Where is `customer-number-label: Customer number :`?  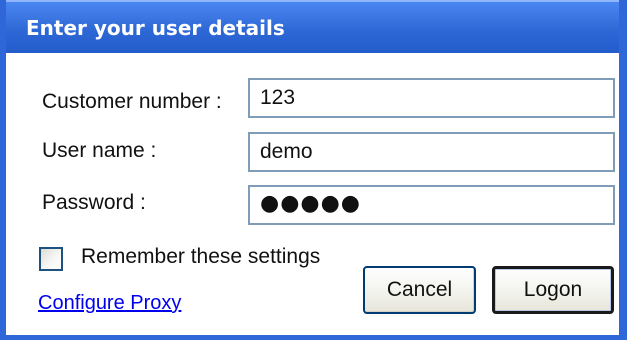
customer-number-label: Customer number : is located at coordinates (132, 101).